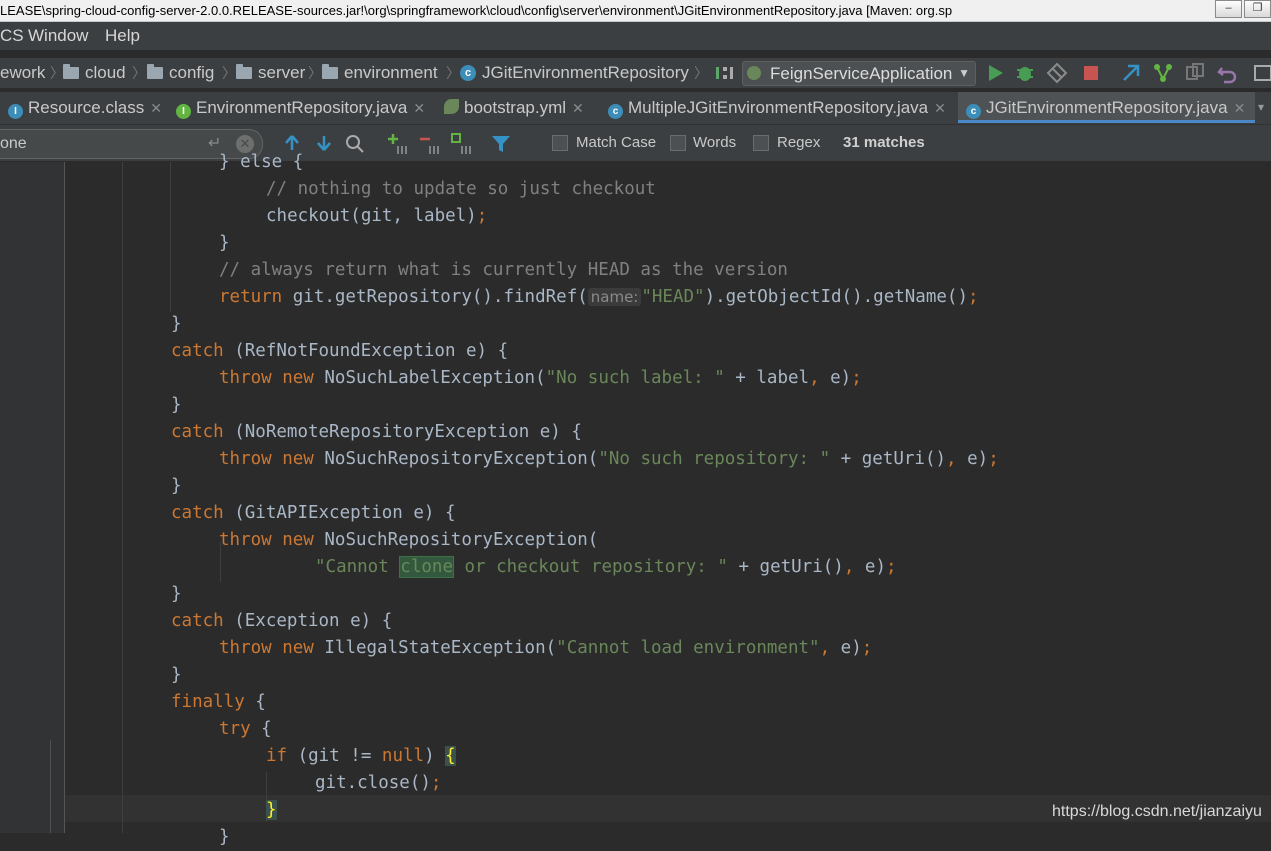 The width and height of the screenshot is (1271, 851). Describe the element at coordinates (1131, 73) in the screenshot. I see `vcs-update-icon` at that location.